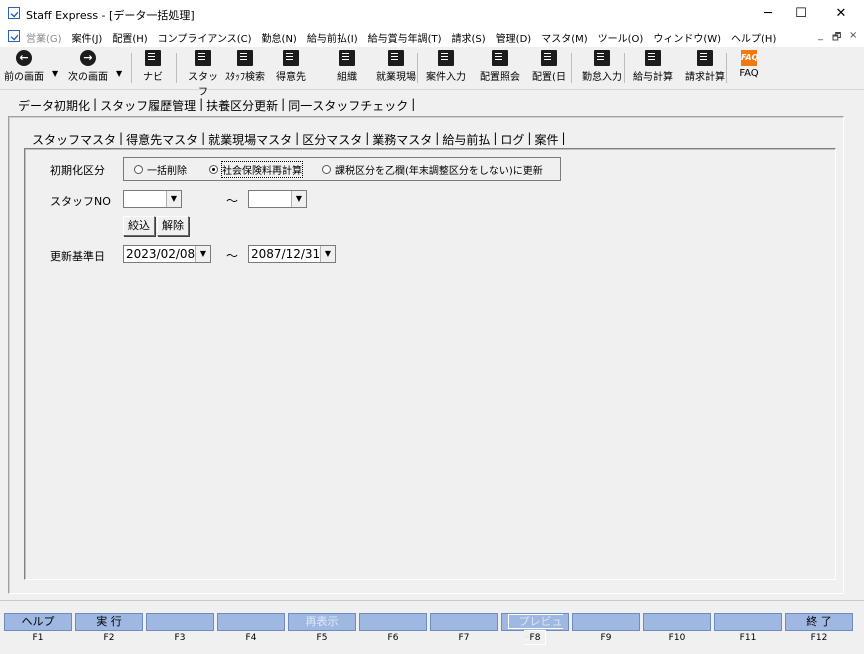 This screenshot has height=654, width=864. What do you see at coordinates (469, 37) in the screenshot?
I see `menu-item-7: 請求(S)` at bounding box center [469, 37].